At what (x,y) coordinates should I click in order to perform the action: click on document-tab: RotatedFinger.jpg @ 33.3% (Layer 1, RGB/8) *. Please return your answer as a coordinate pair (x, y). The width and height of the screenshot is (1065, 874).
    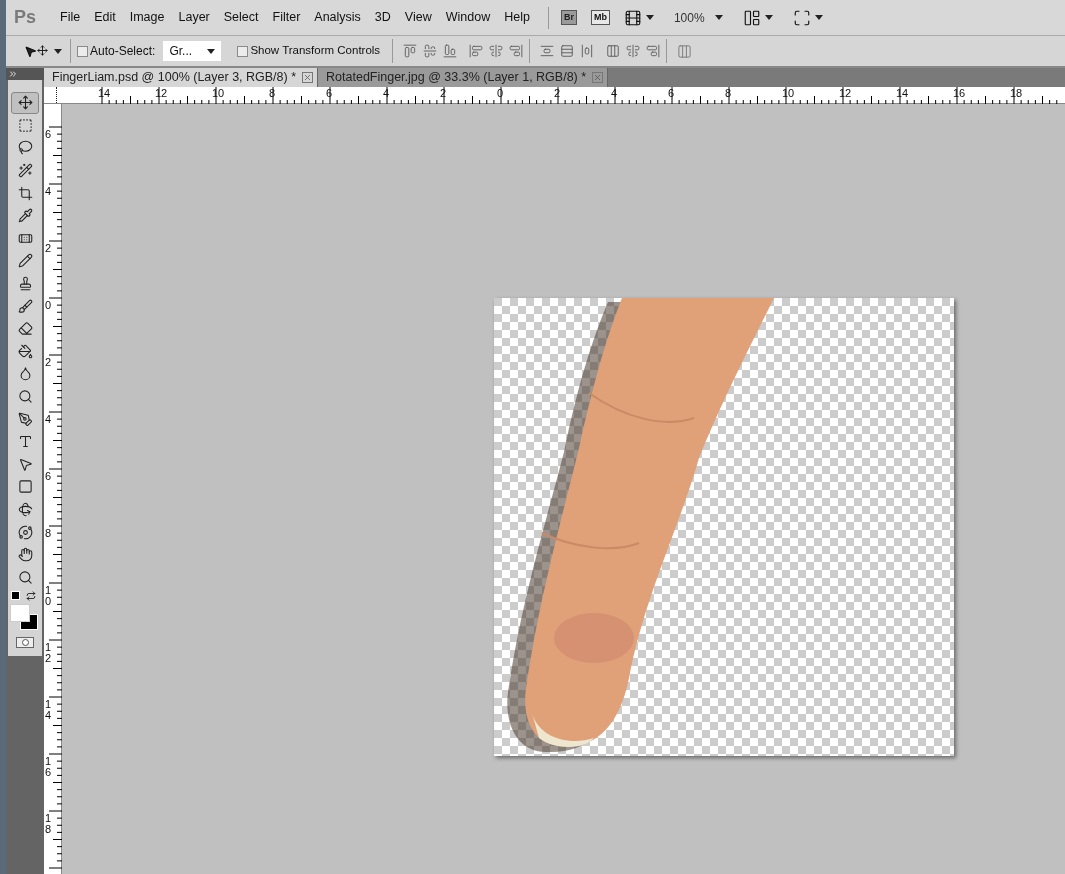
    Looking at the image, I should click on (463, 77).